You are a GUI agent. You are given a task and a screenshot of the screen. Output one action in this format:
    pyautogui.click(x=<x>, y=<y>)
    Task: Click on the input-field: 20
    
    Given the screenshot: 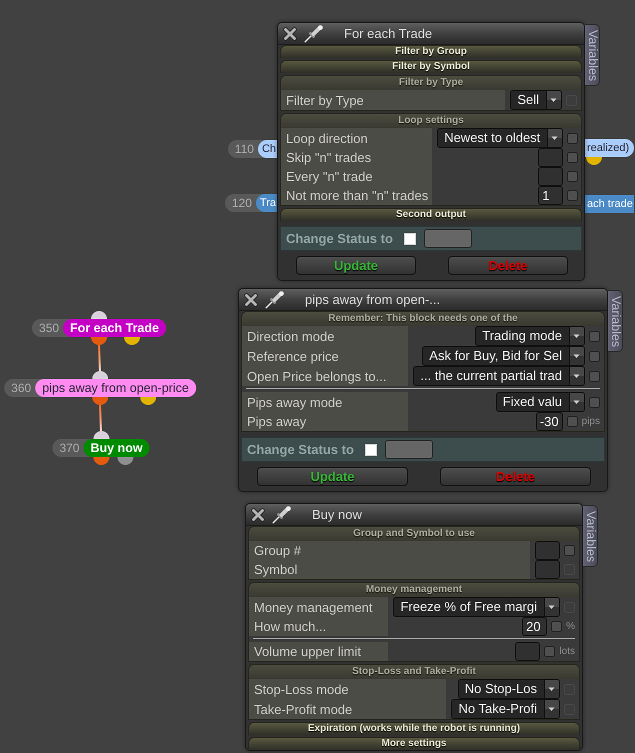 What is the action you would take?
    pyautogui.click(x=535, y=626)
    